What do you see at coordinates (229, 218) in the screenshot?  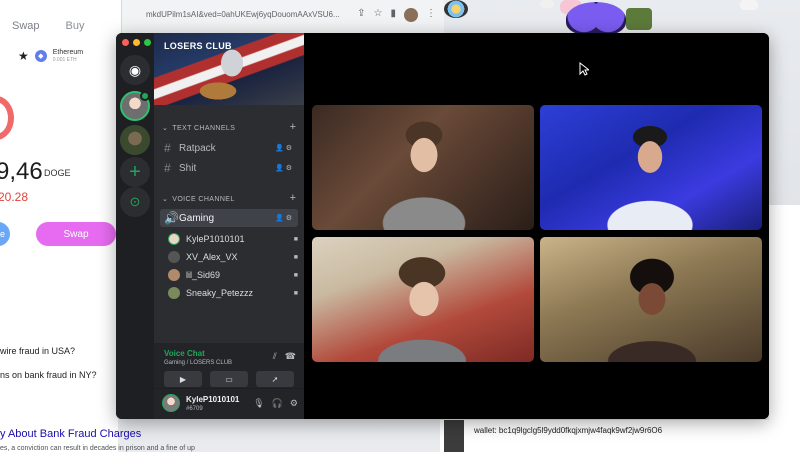 I see `voice-channel-gaming: 🔊 Gaming 👤⚙` at bounding box center [229, 218].